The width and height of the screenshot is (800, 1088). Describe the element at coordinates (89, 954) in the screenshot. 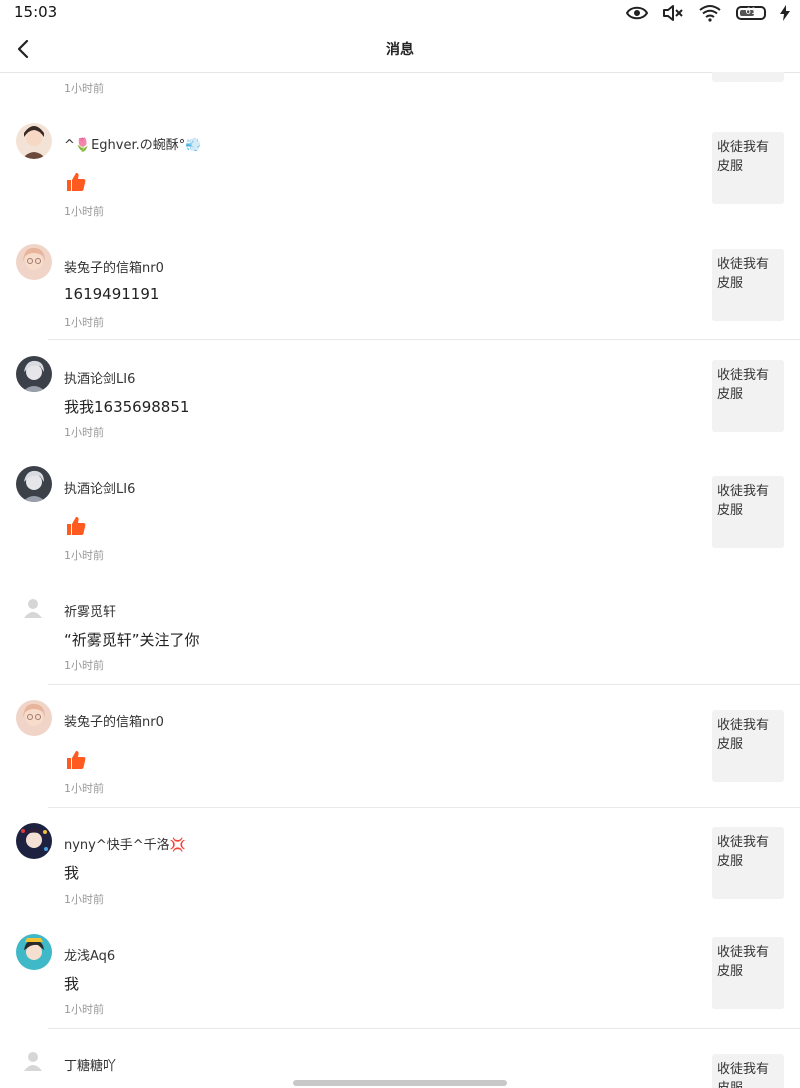

I see `username: 龙浅Aq6` at that location.